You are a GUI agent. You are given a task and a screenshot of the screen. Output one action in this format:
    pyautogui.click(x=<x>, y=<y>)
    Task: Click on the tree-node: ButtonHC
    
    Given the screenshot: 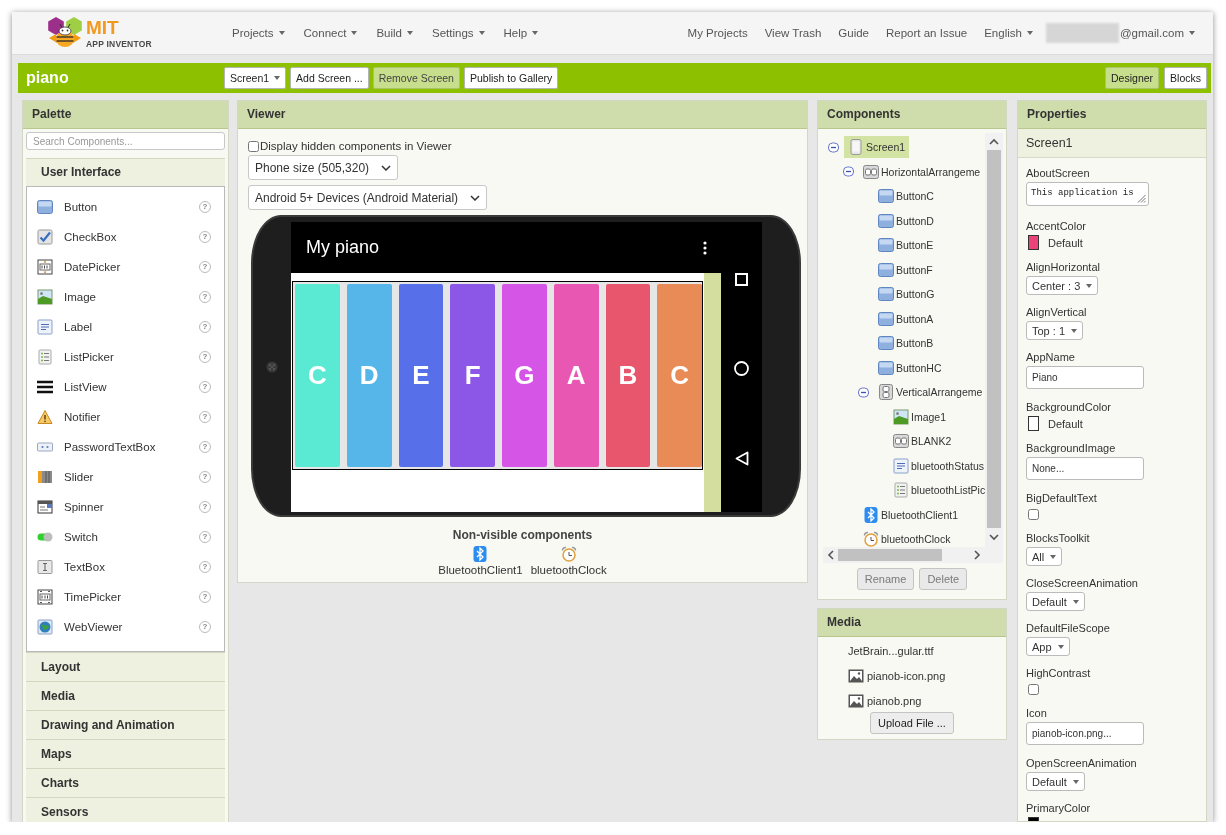 What is the action you would take?
    pyautogui.click(x=910, y=367)
    